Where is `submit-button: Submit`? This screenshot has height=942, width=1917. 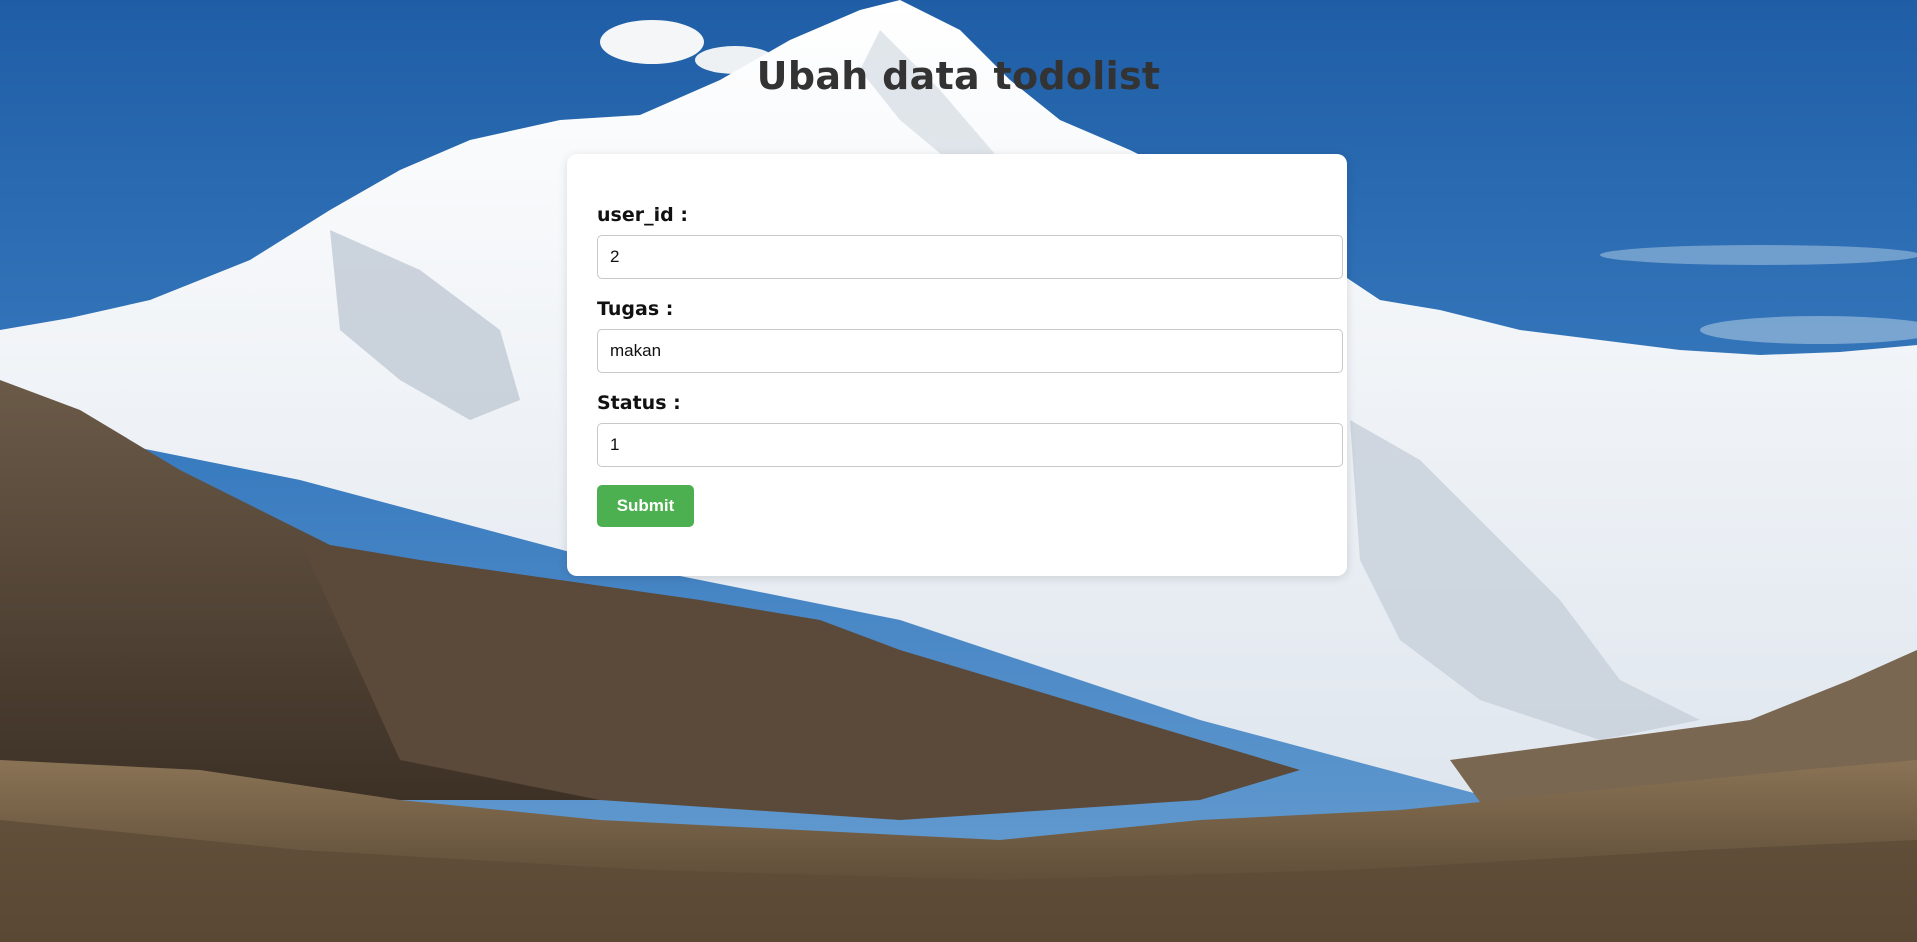 submit-button: Submit is located at coordinates (645, 506).